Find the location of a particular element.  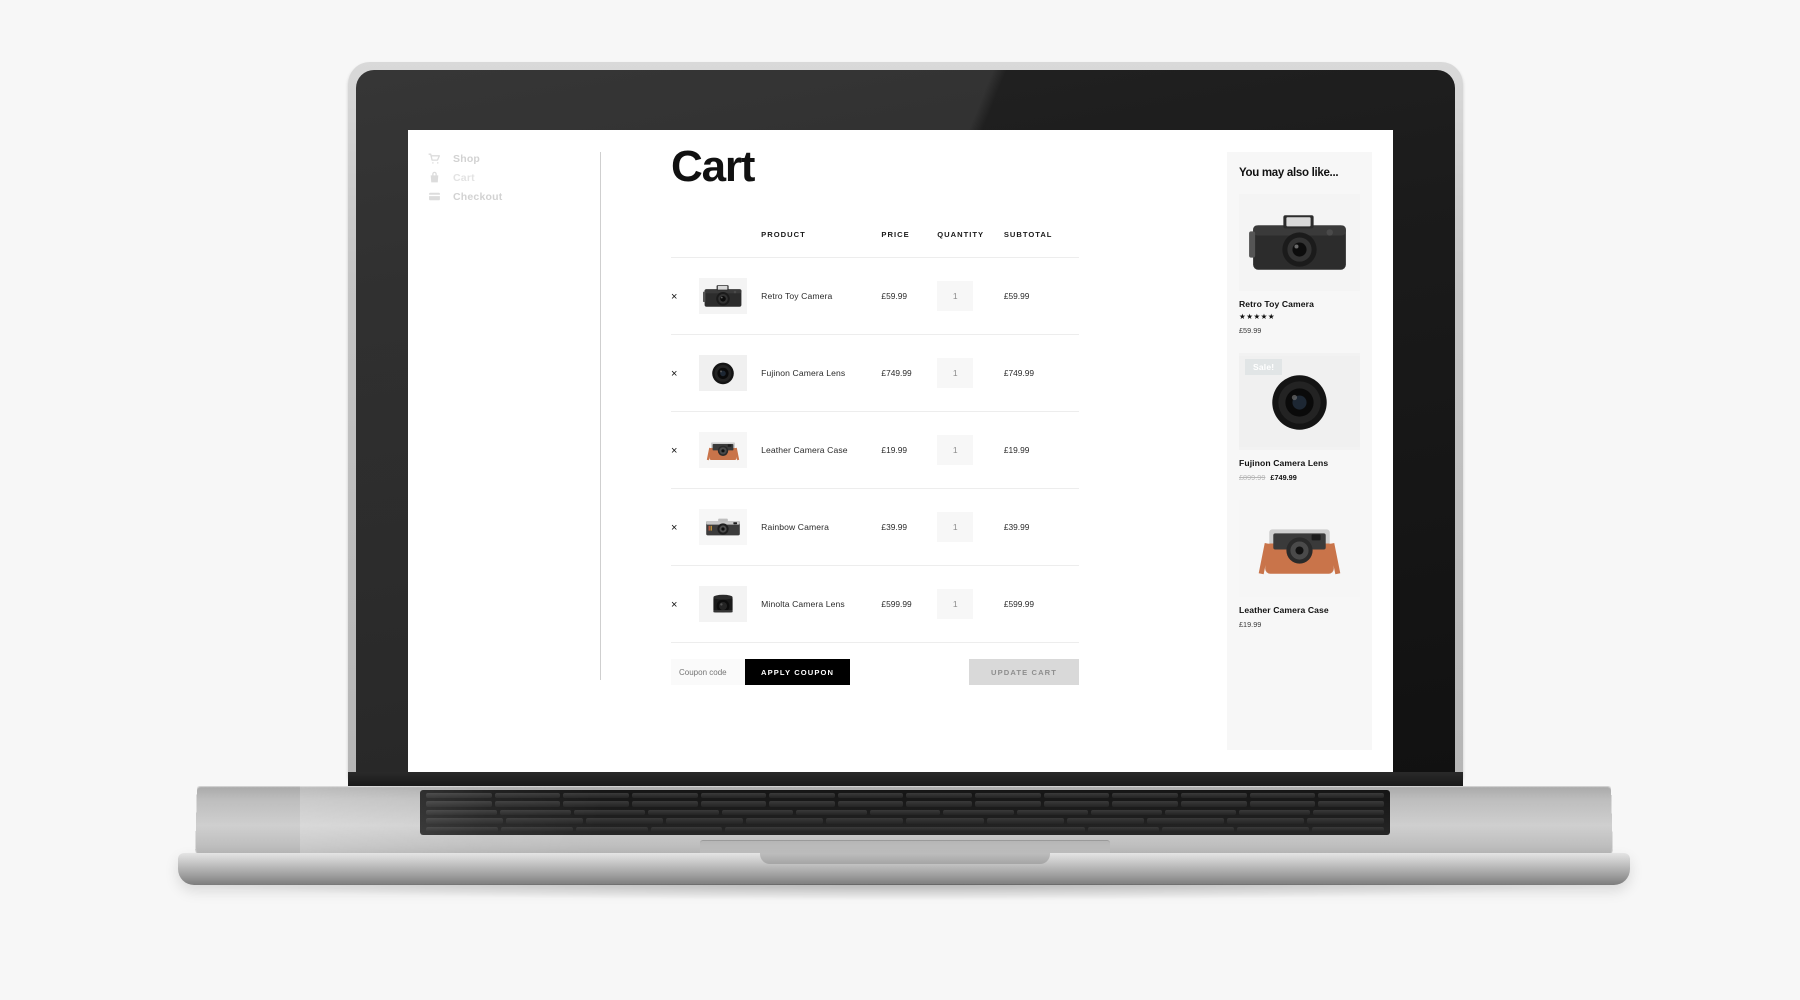

cell-quantity is located at coordinates (970, 450).